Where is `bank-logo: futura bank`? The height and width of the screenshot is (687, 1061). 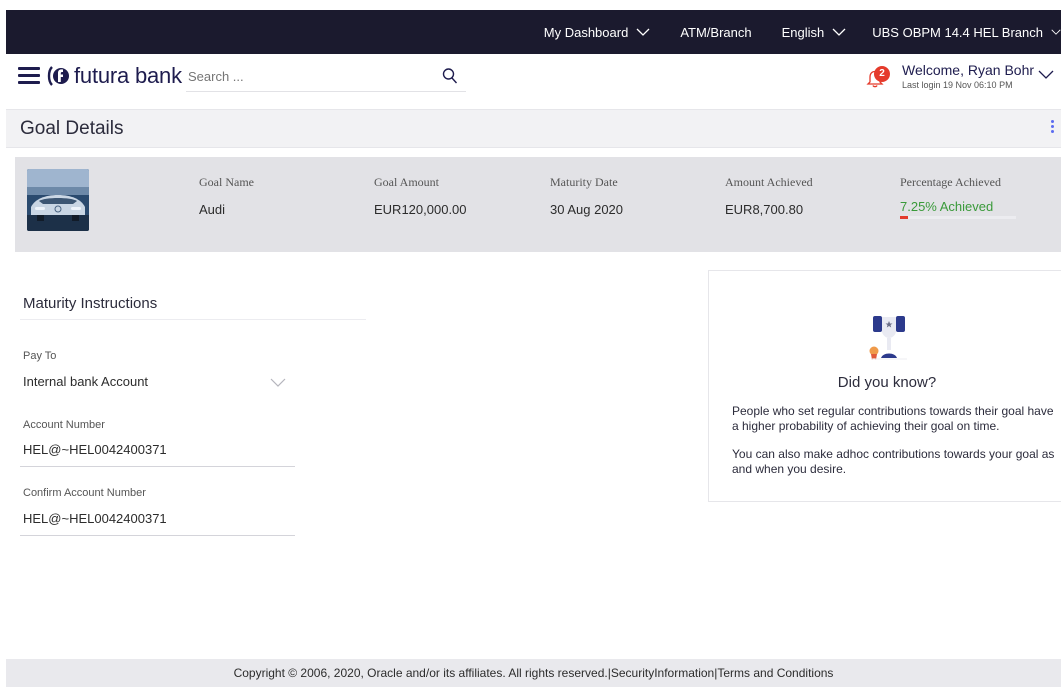
bank-logo: futura bank is located at coordinates (114, 76).